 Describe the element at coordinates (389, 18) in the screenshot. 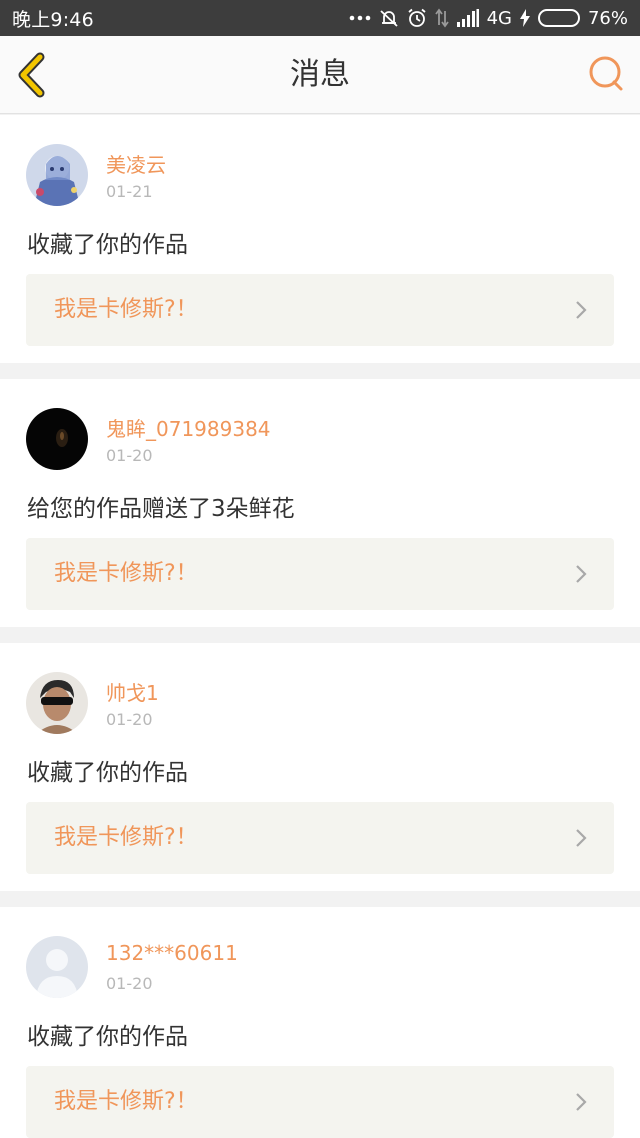

I see `bell-muted-icon` at that location.